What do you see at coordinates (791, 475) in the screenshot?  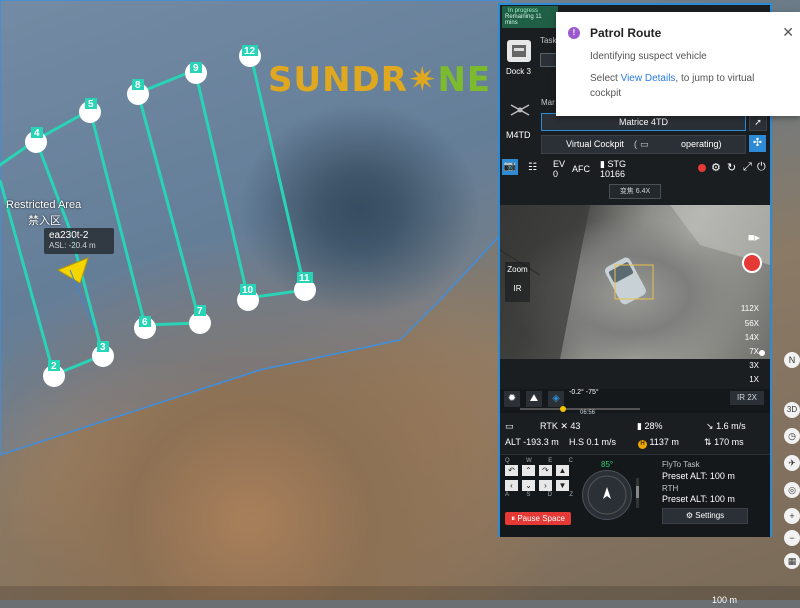 I see `map-tools: N 3D ◷ ✈ ◎ + − ▦` at bounding box center [791, 475].